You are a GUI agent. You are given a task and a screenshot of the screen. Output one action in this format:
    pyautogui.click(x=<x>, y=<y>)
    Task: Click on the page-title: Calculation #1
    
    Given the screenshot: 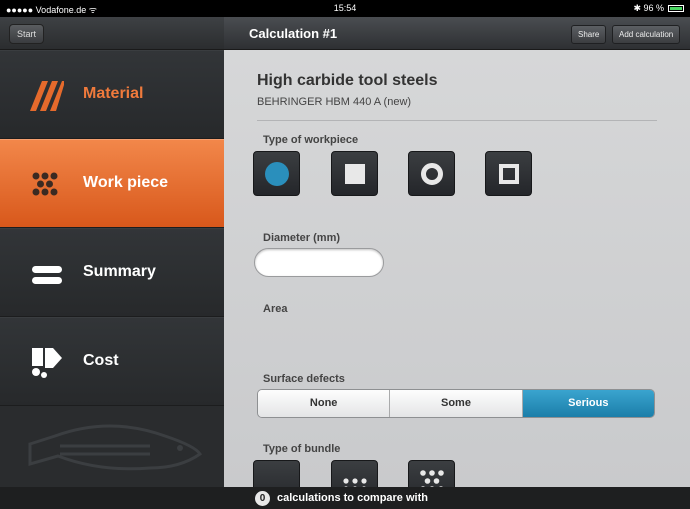 What is the action you would take?
    pyautogui.click(x=293, y=33)
    